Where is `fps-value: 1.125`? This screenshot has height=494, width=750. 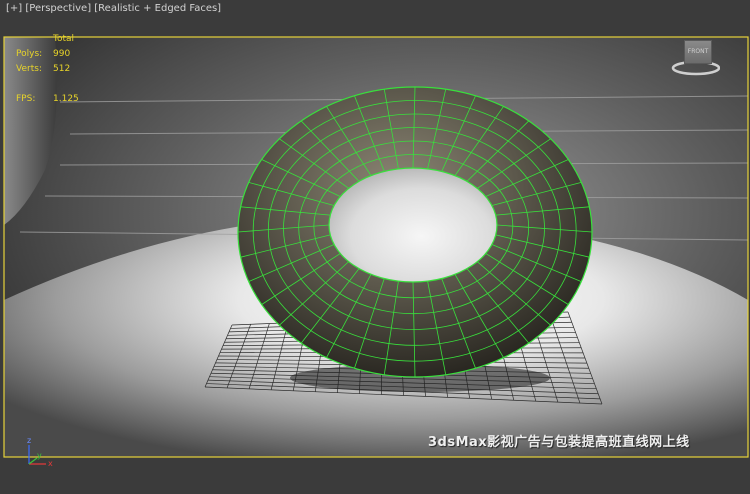 fps-value: 1.125 is located at coordinates (66, 99).